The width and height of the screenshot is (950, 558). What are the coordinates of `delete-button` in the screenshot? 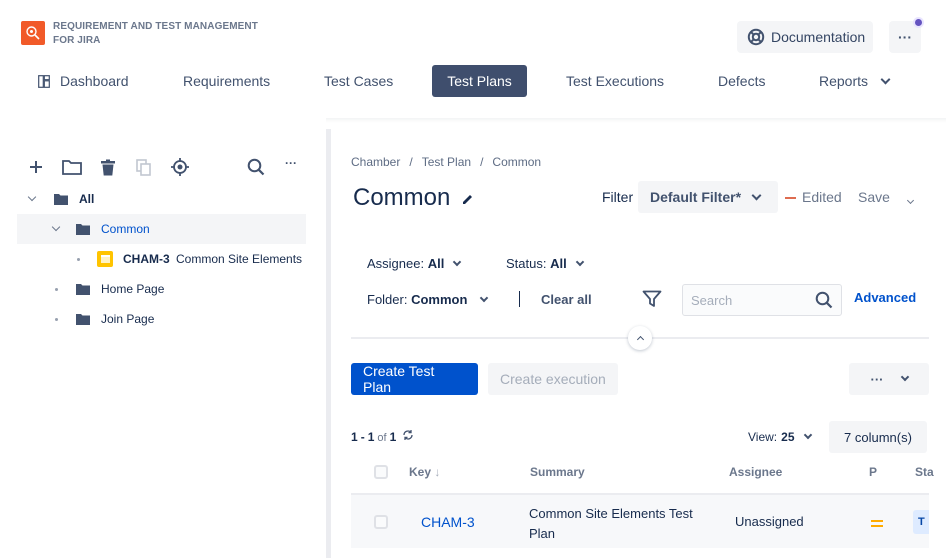 It's located at (108, 167).